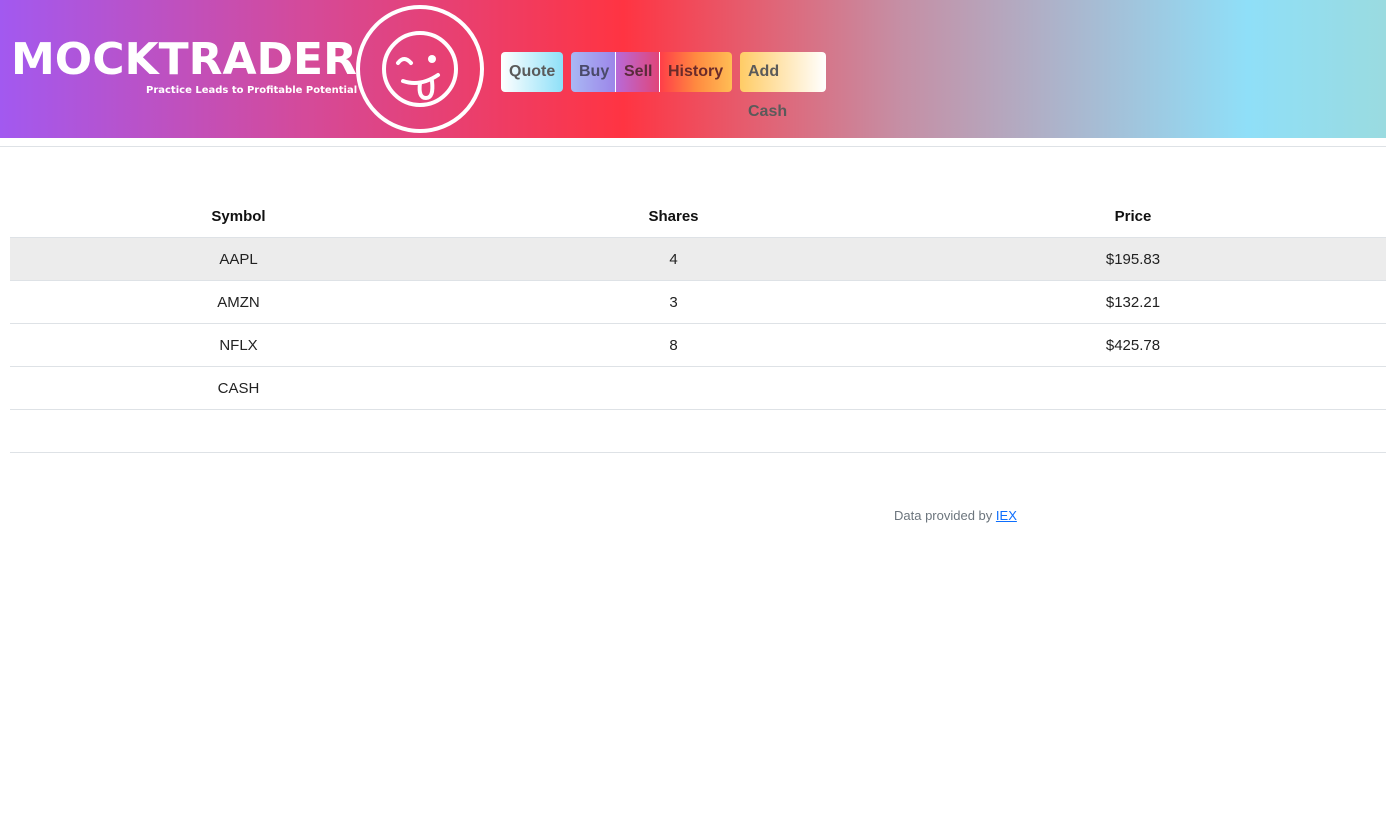  Describe the element at coordinates (1133, 302) in the screenshot. I see `price-cell: $132.21` at that location.